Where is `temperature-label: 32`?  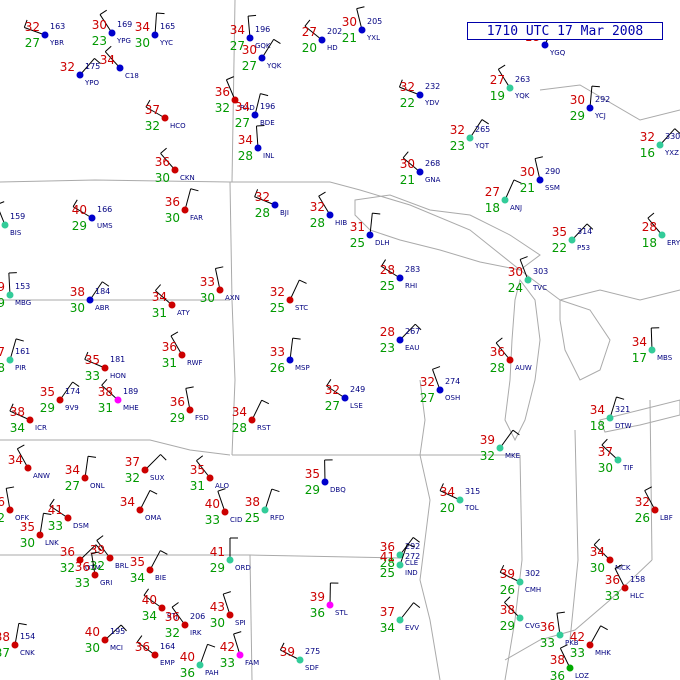 temperature-label: 32 is located at coordinates (32, 27).